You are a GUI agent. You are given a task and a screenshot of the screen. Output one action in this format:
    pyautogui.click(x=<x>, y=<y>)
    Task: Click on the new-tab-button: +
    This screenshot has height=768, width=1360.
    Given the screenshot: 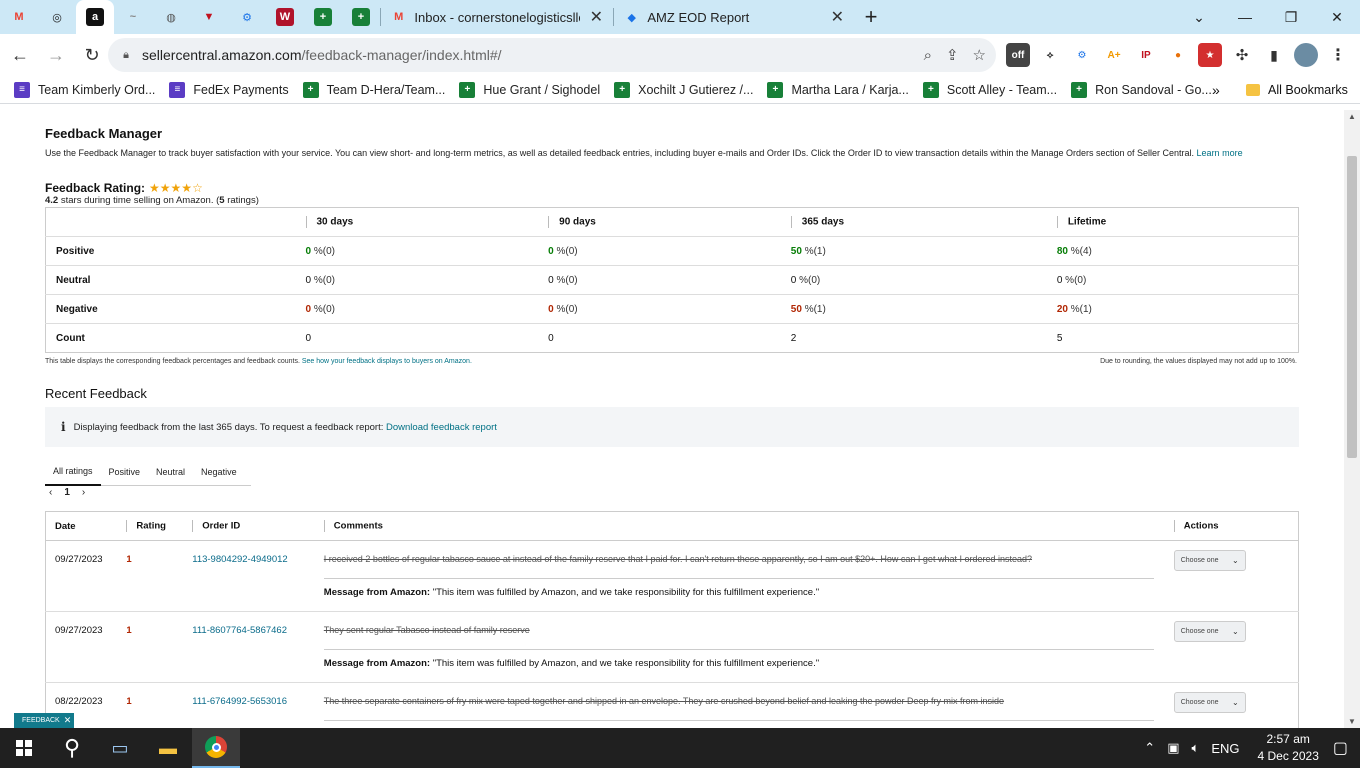 What is the action you would take?
    pyautogui.click(x=871, y=17)
    